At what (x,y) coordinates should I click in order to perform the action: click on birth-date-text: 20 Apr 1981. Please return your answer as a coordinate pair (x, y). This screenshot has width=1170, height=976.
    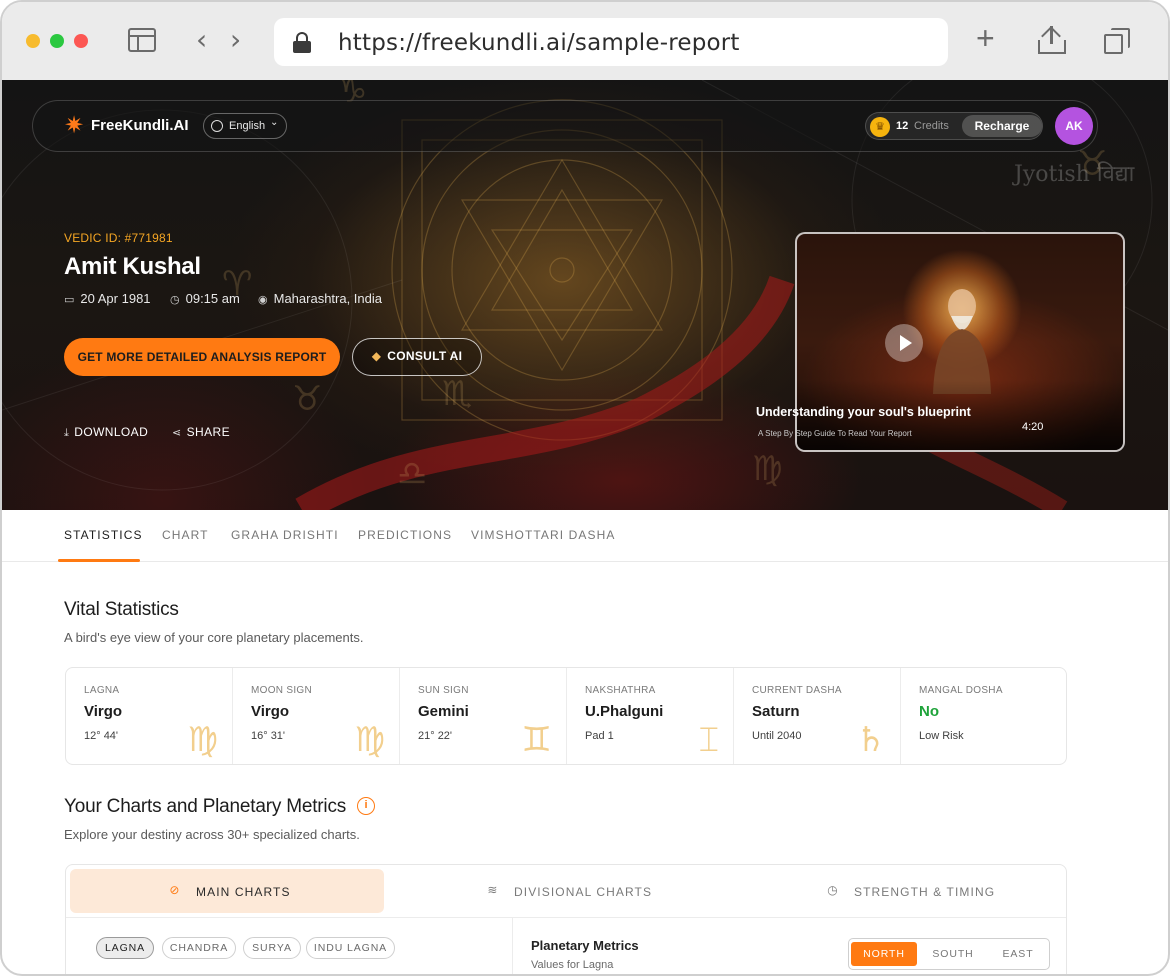
    Looking at the image, I should click on (115, 298).